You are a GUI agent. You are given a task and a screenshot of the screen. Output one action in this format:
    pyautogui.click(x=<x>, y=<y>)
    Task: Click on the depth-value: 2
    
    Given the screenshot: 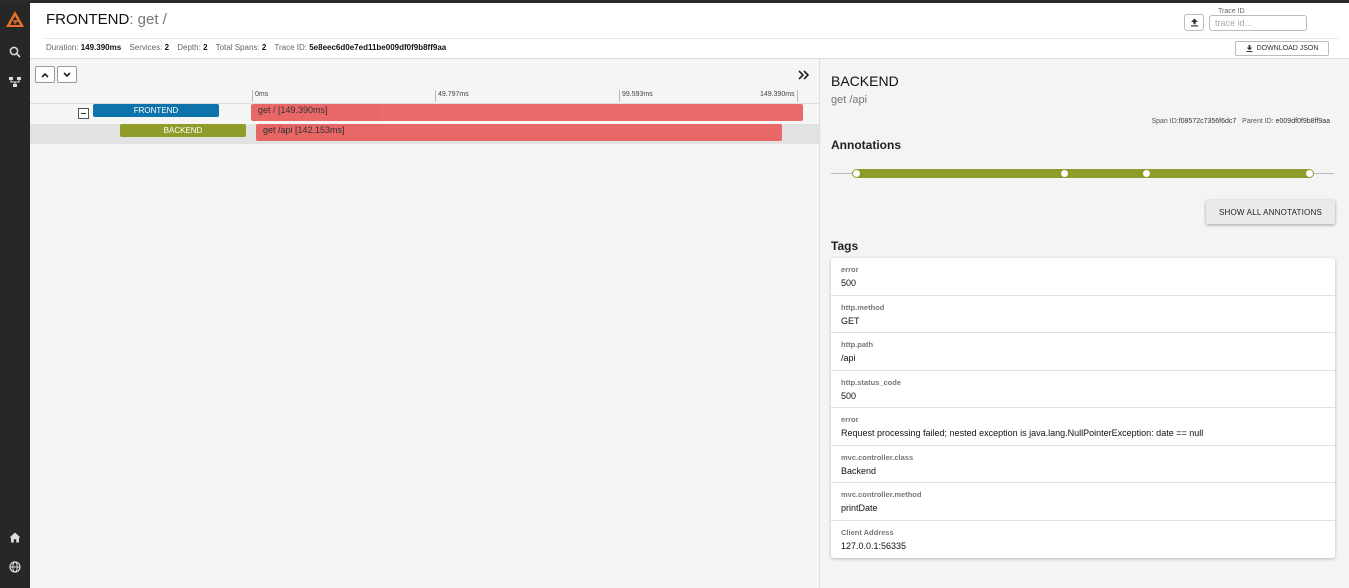 What is the action you would take?
    pyautogui.click(x=205, y=47)
    